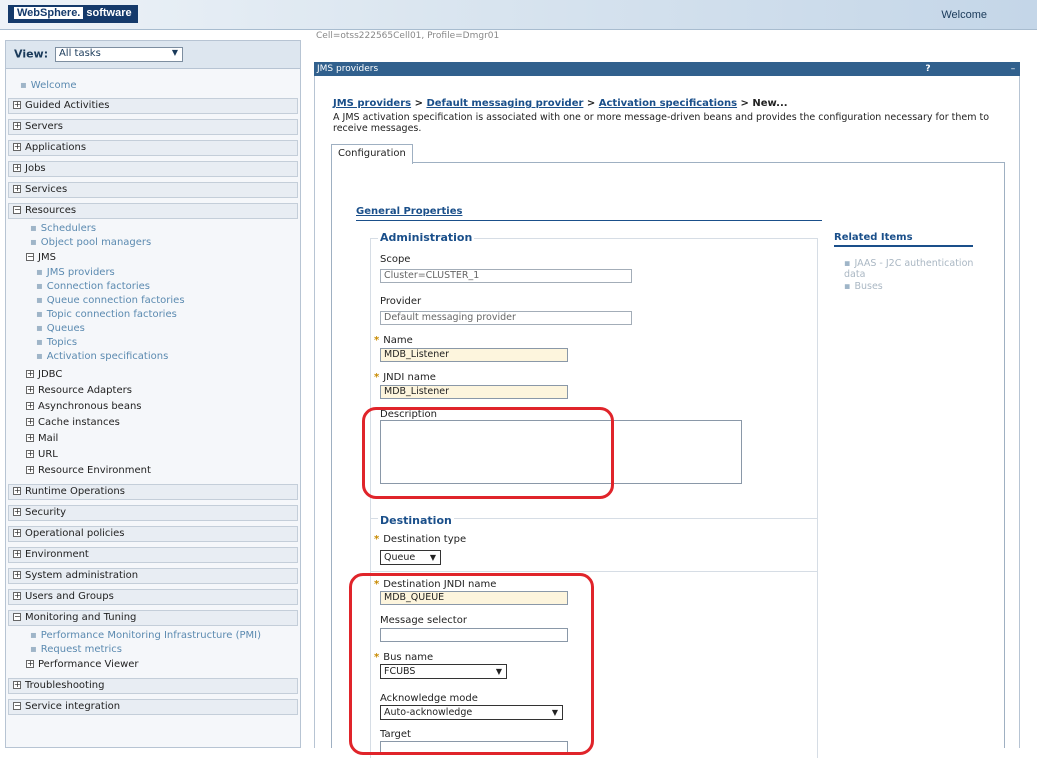  Describe the element at coordinates (408, 36) in the screenshot. I see `cell-info: Cell=otss222565Cell01, Profile=Dmgr01` at that location.